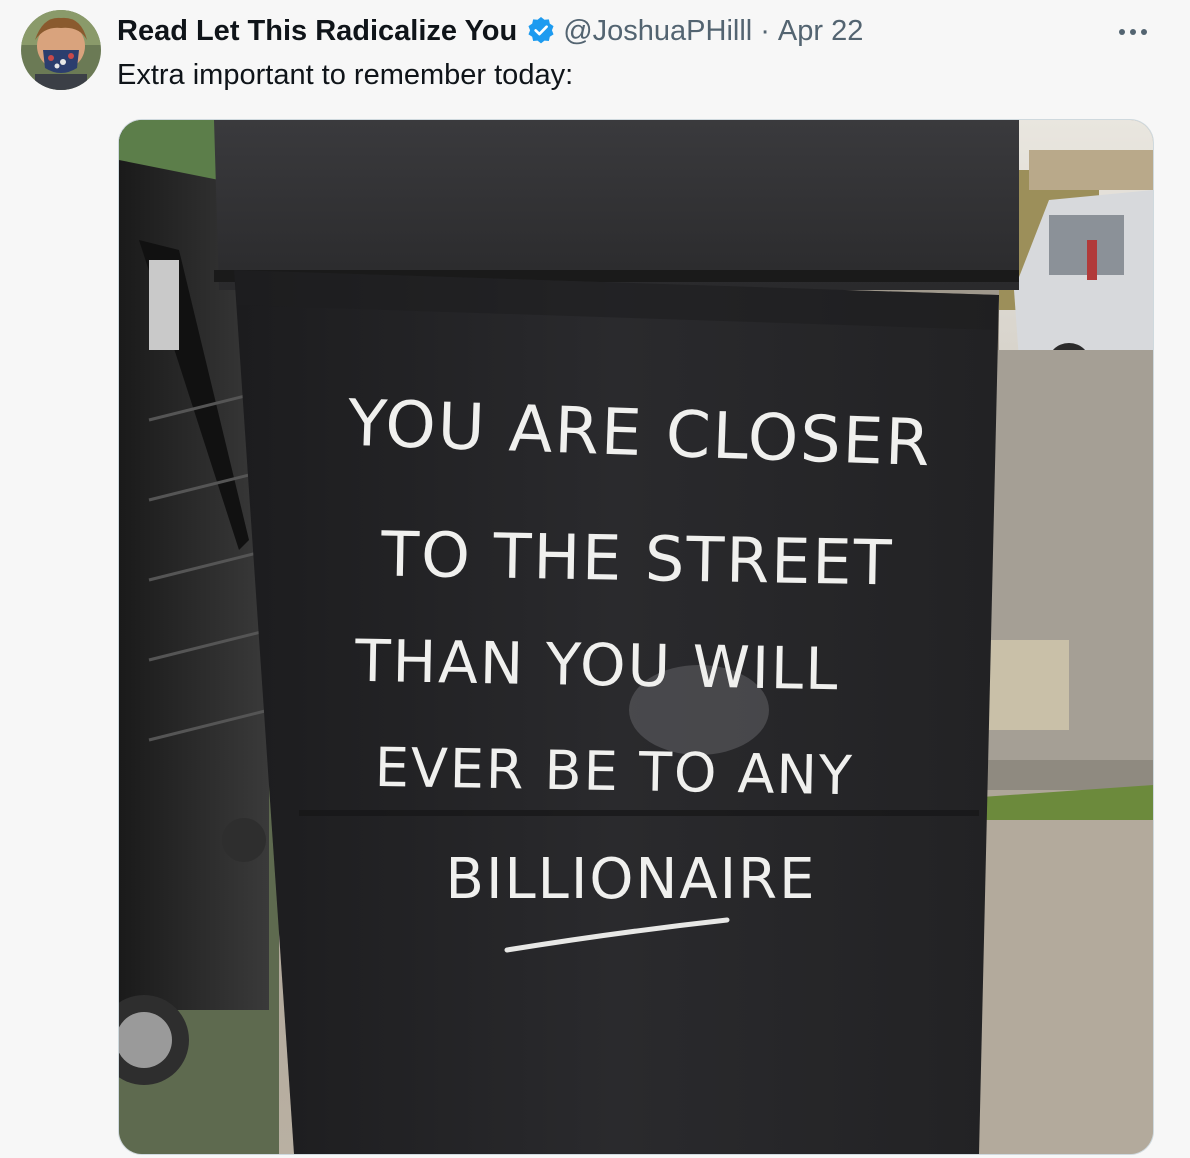 This screenshot has height=1158, width=1190. Describe the element at coordinates (820, 31) in the screenshot. I see `tweet-date: Apr 22` at that location.